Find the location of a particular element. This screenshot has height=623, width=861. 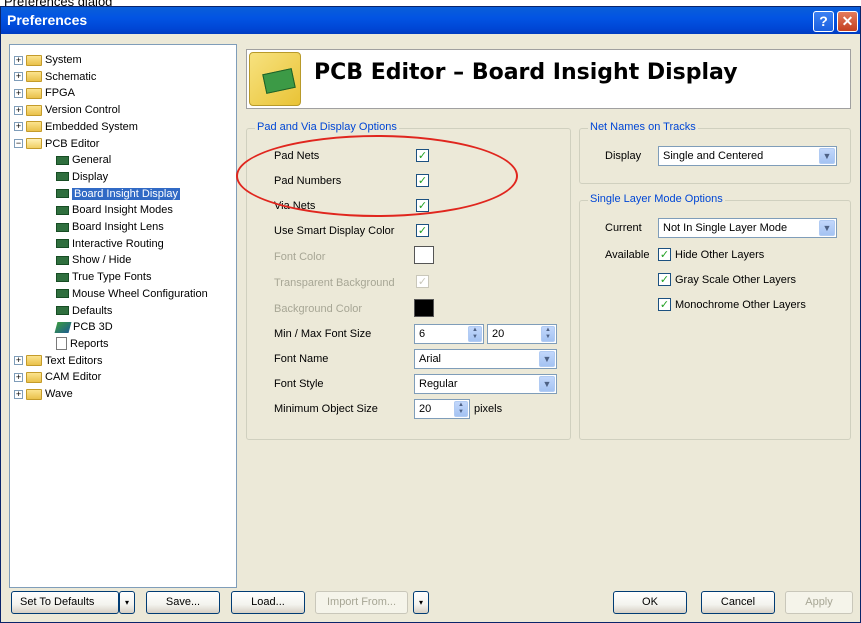

tree-item-board-insight-lens: Board Insight Lens is located at coordinates (110, 227).